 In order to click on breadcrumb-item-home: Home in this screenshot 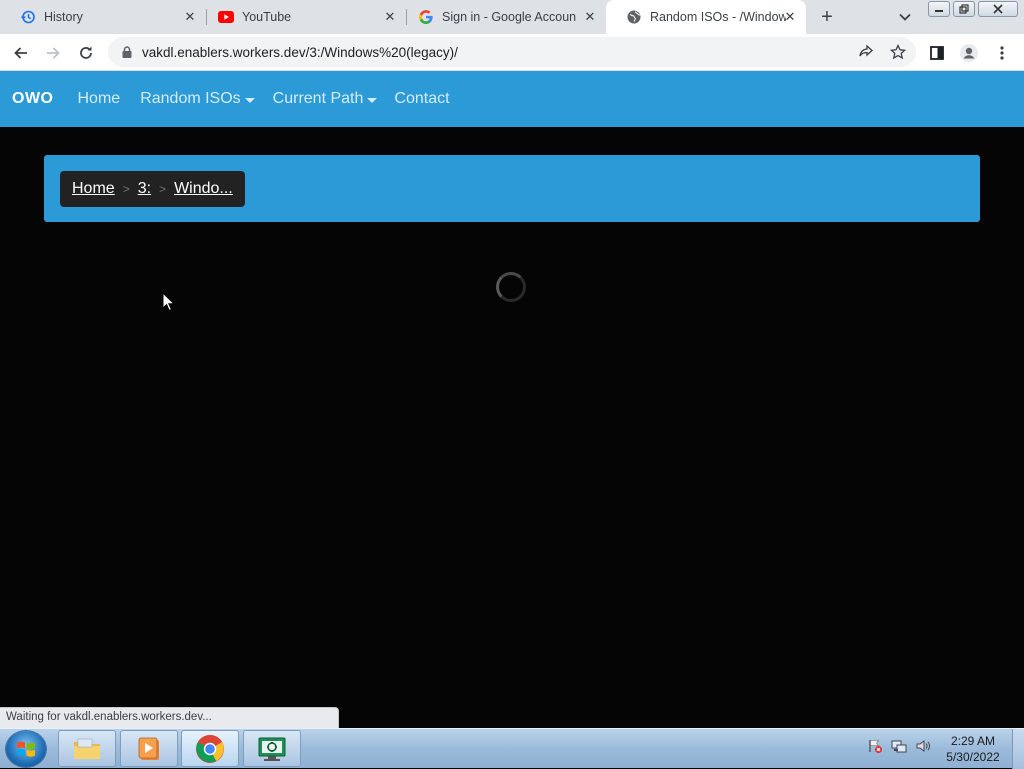, I will do `click(93, 189)`.